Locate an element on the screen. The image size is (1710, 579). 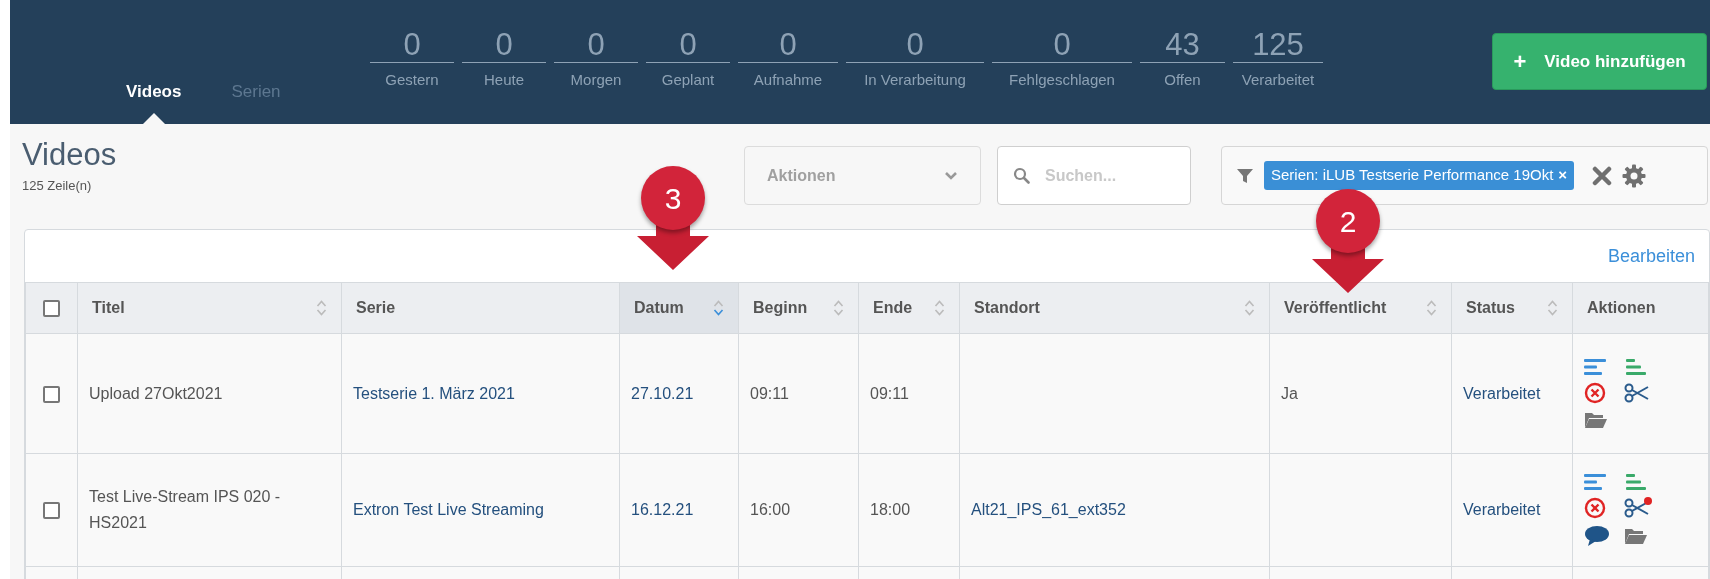
page-title: Videos is located at coordinates (70, 155).